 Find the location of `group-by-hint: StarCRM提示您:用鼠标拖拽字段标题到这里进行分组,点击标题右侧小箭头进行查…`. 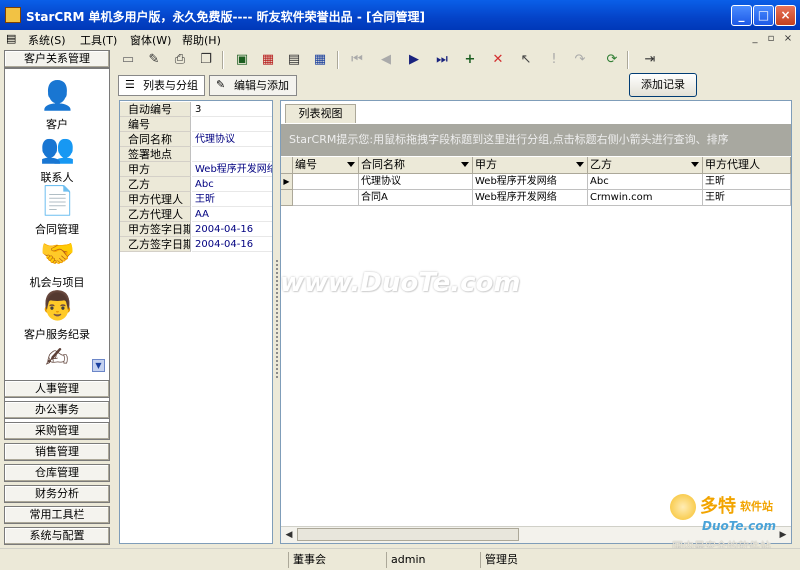

group-by-hint: StarCRM提示您:用鼠标拖拽字段标题到这里进行分组,点击标题右侧小箭头进行查… is located at coordinates (536, 140).